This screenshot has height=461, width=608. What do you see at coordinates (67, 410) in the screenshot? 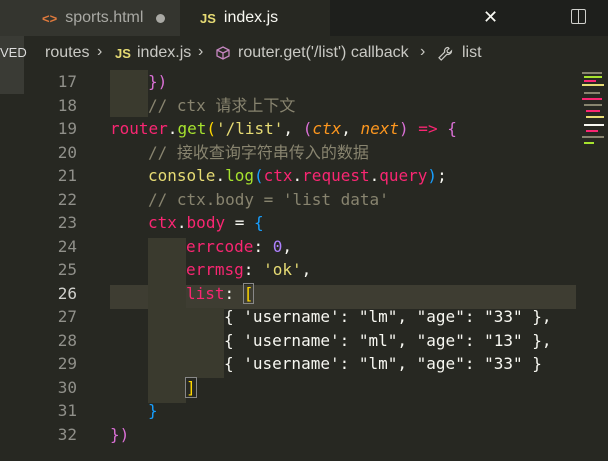
I see `line-number: 31` at bounding box center [67, 410].